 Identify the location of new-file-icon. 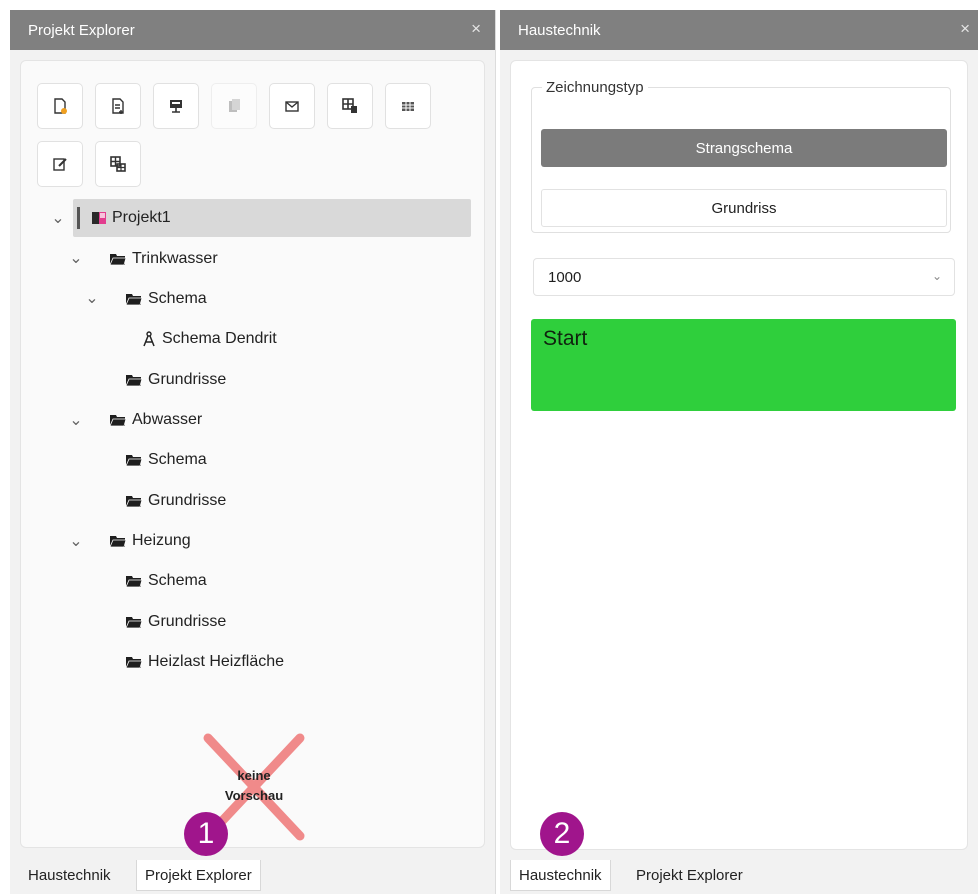
(60, 106).